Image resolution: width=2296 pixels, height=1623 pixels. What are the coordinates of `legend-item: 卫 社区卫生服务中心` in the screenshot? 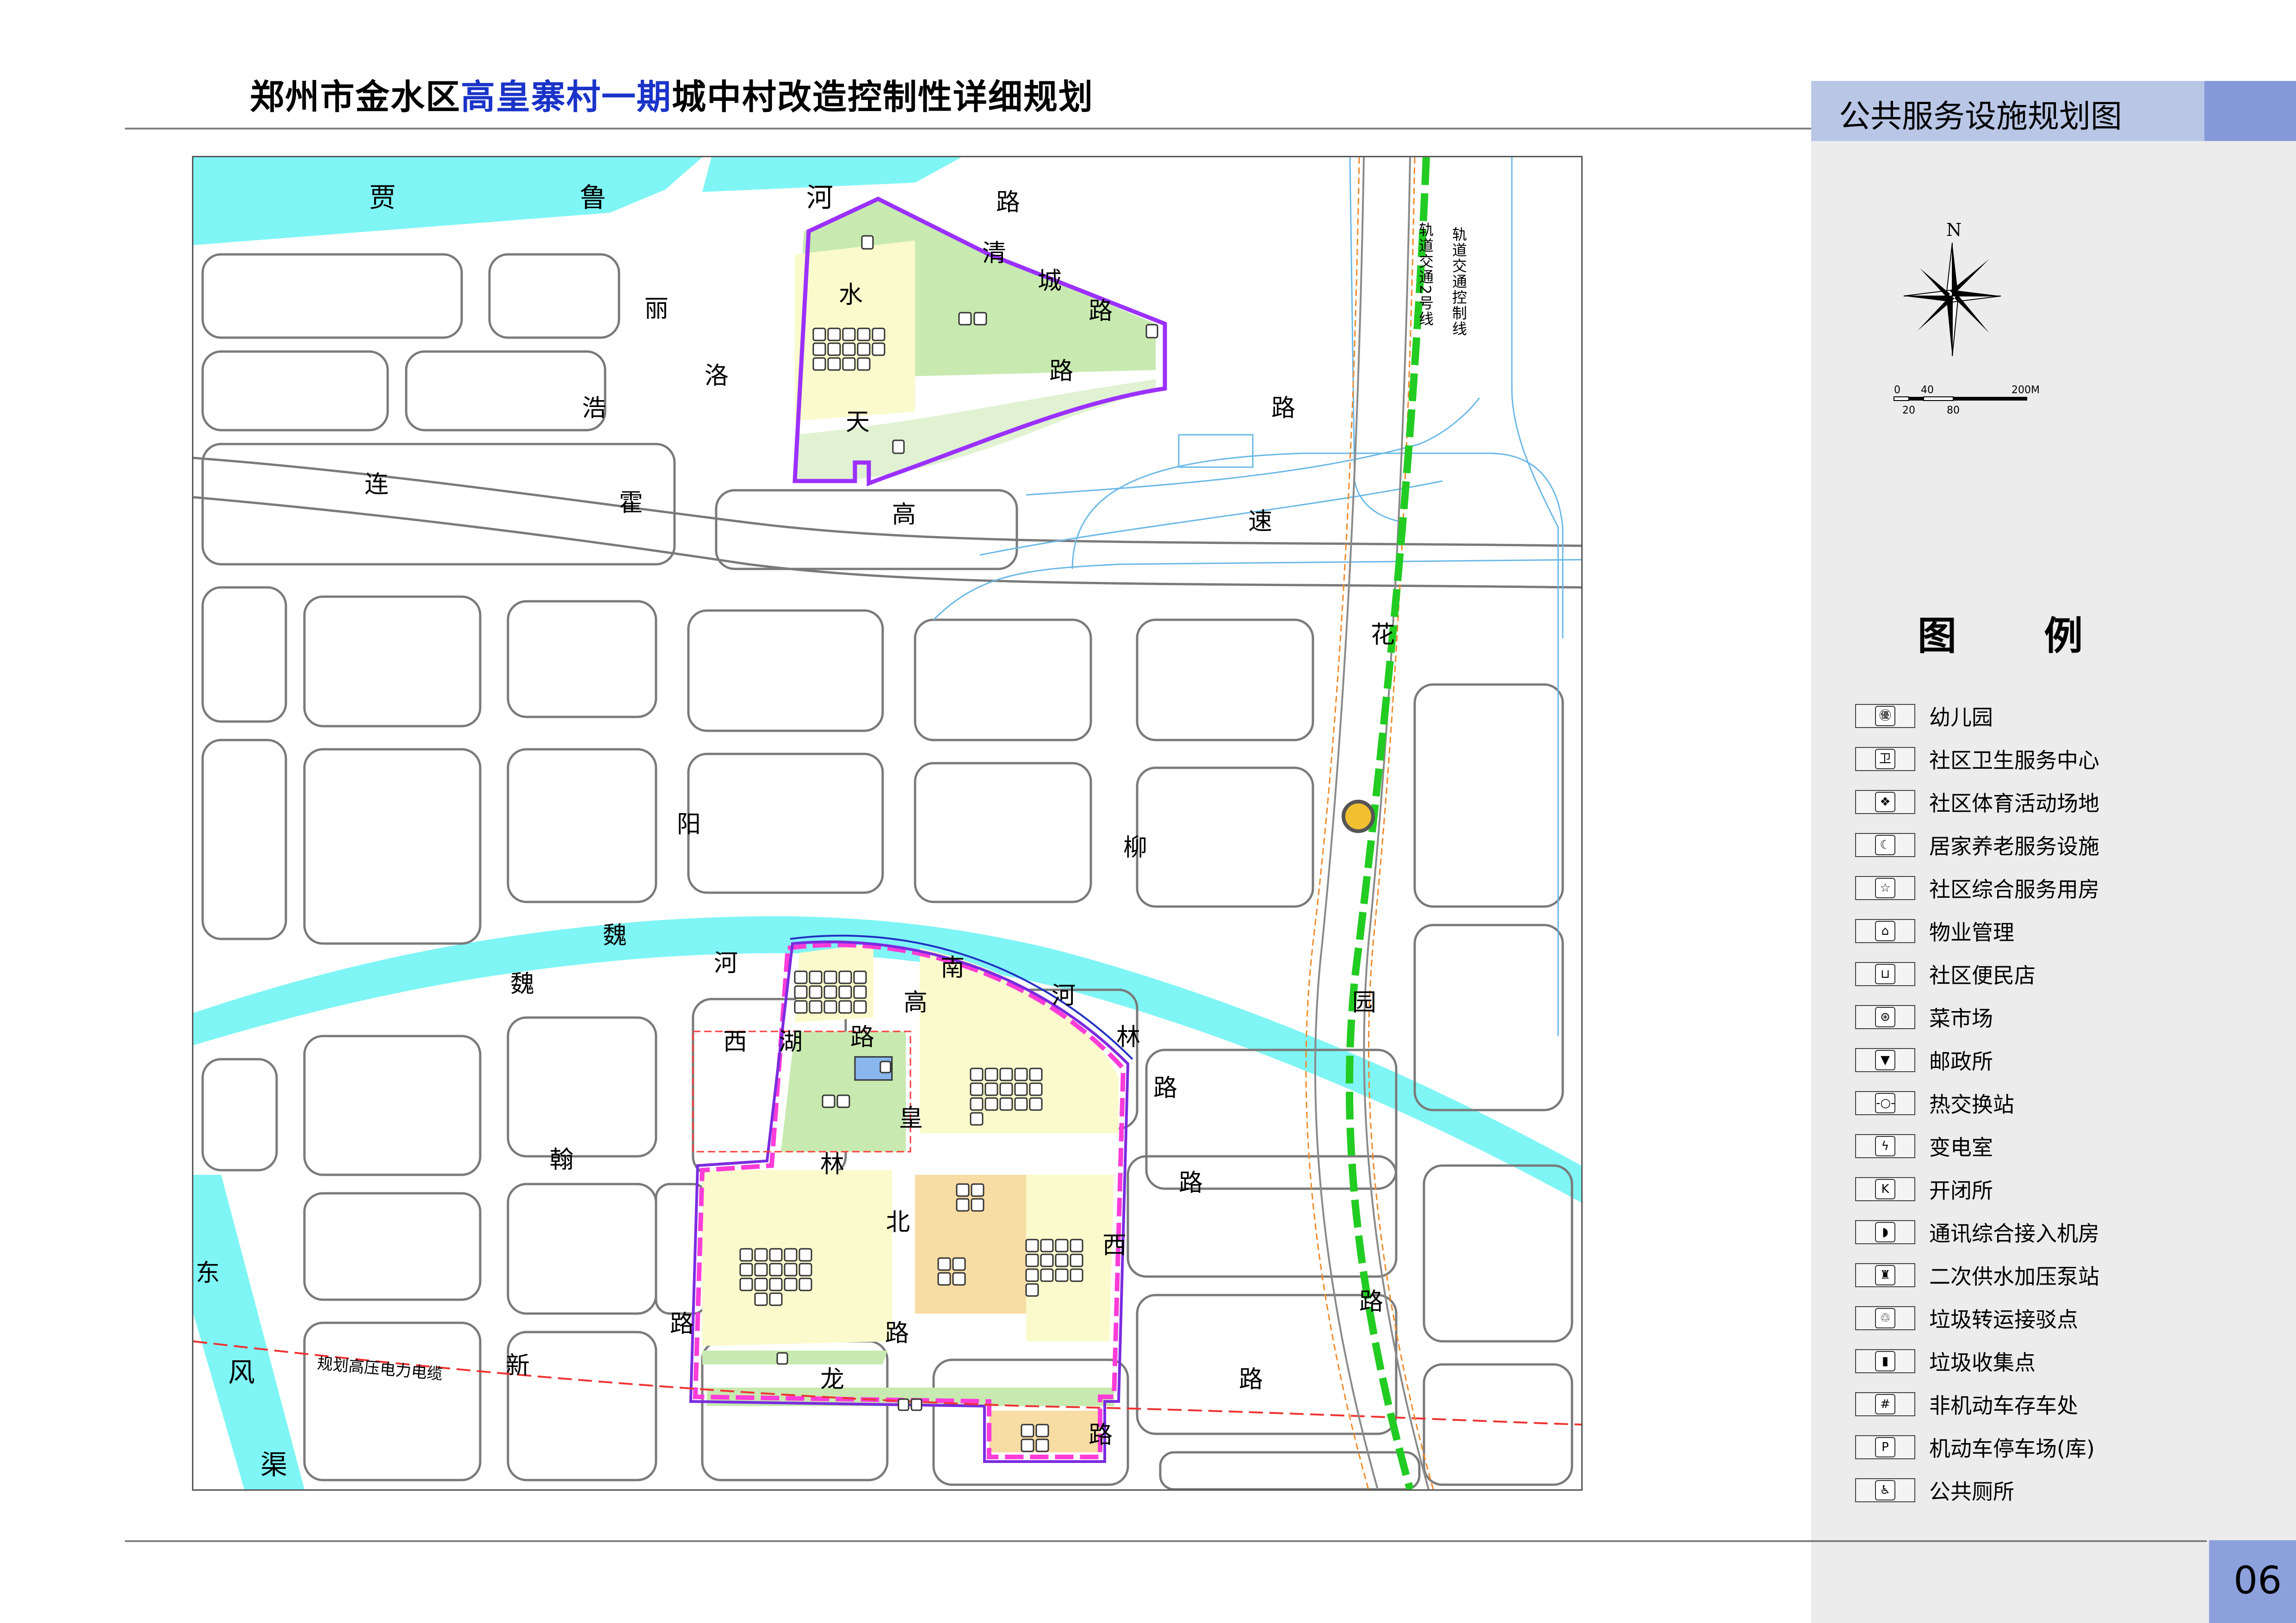 It's located at (1977, 759).